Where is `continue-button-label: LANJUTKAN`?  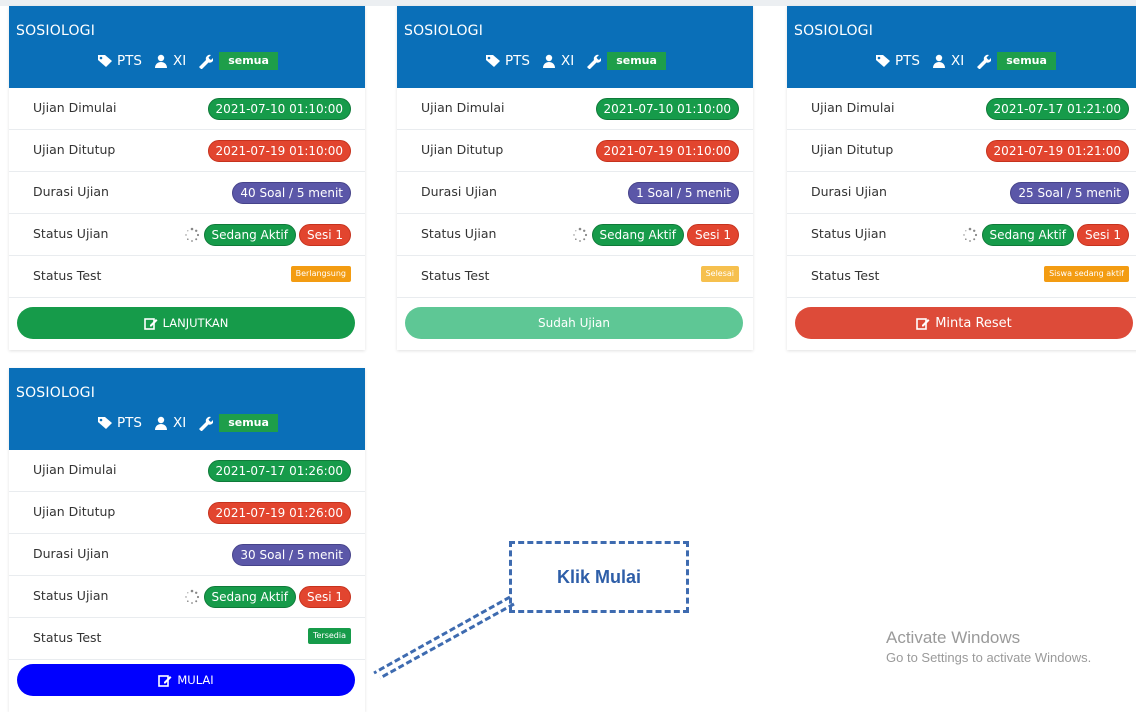 continue-button-label: LANJUTKAN is located at coordinates (195, 323).